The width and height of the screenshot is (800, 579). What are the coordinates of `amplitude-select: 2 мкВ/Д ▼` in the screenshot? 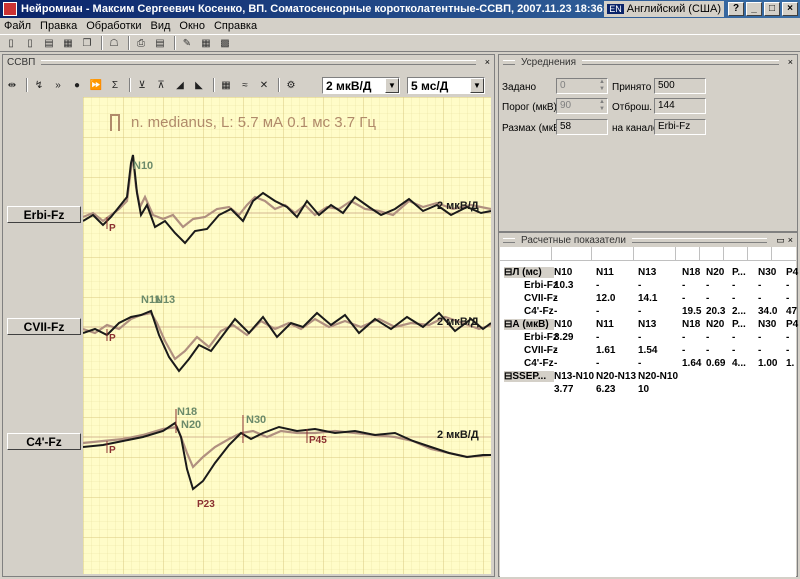 It's located at (361, 85).